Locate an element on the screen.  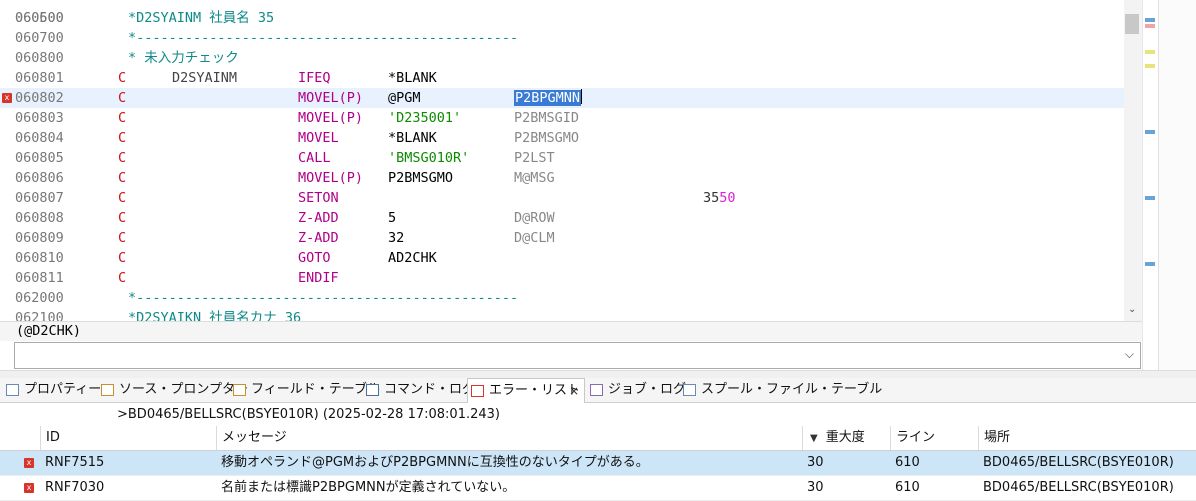
cell-id: RNF7515 is located at coordinates (75, 462).